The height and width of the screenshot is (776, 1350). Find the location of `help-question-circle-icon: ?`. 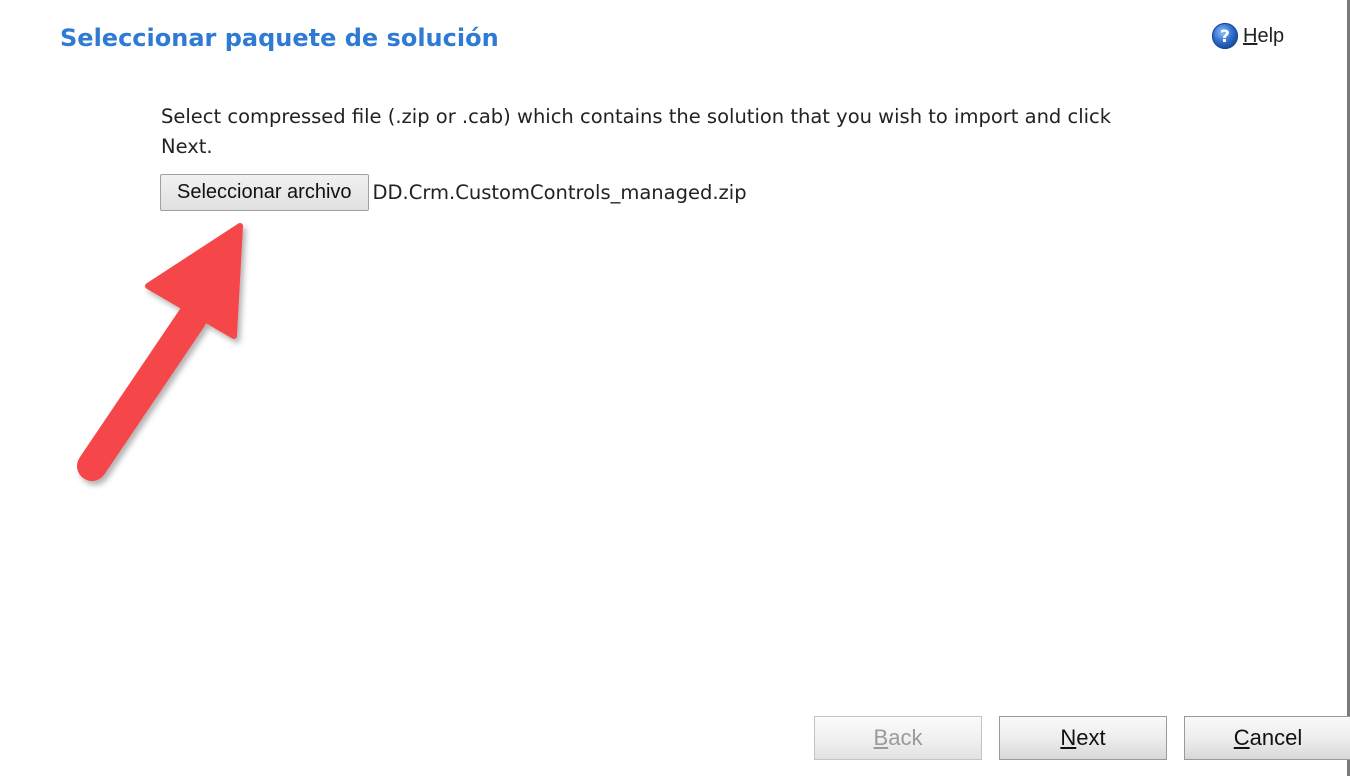

help-question-circle-icon: ? is located at coordinates (1225, 36).